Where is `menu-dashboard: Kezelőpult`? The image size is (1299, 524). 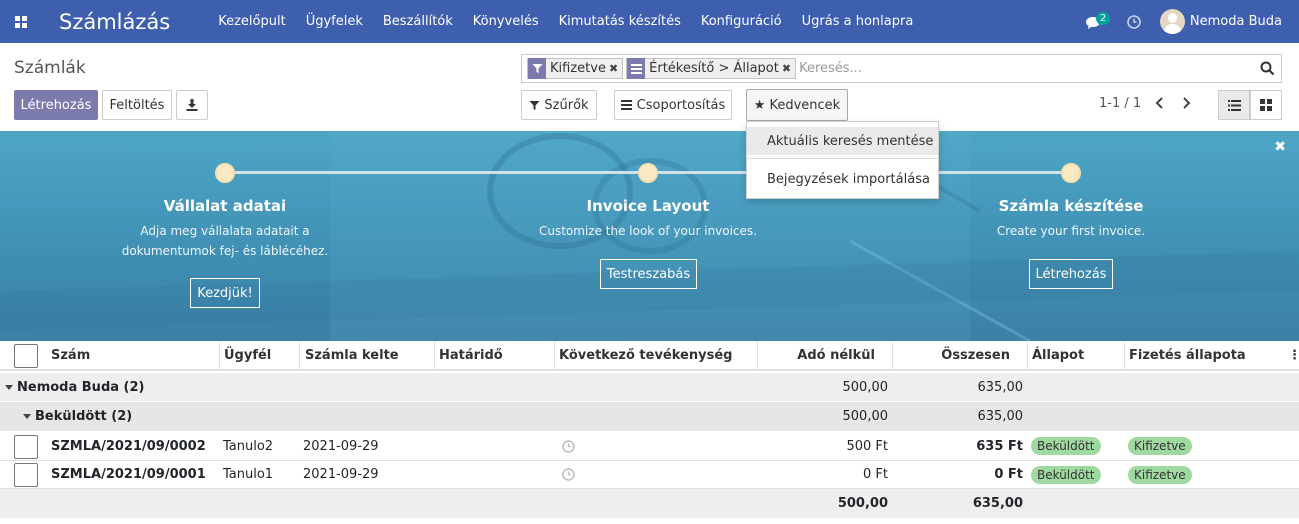
menu-dashboard: Kezelőpult is located at coordinates (251, 21).